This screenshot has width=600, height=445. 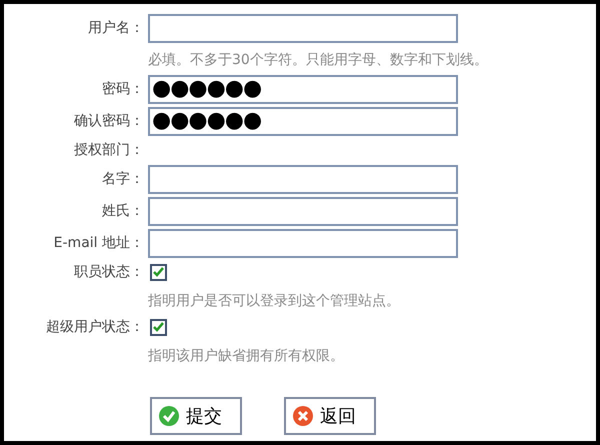 What do you see at coordinates (123, 179) in the screenshot?
I see `field-label: 名字：` at bounding box center [123, 179].